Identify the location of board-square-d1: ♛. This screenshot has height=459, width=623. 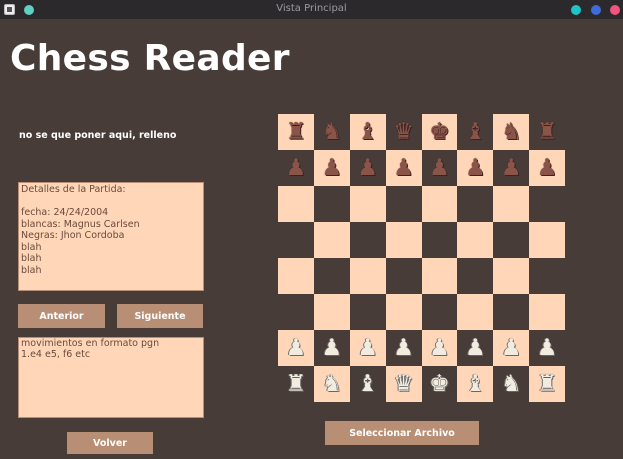
(403, 384).